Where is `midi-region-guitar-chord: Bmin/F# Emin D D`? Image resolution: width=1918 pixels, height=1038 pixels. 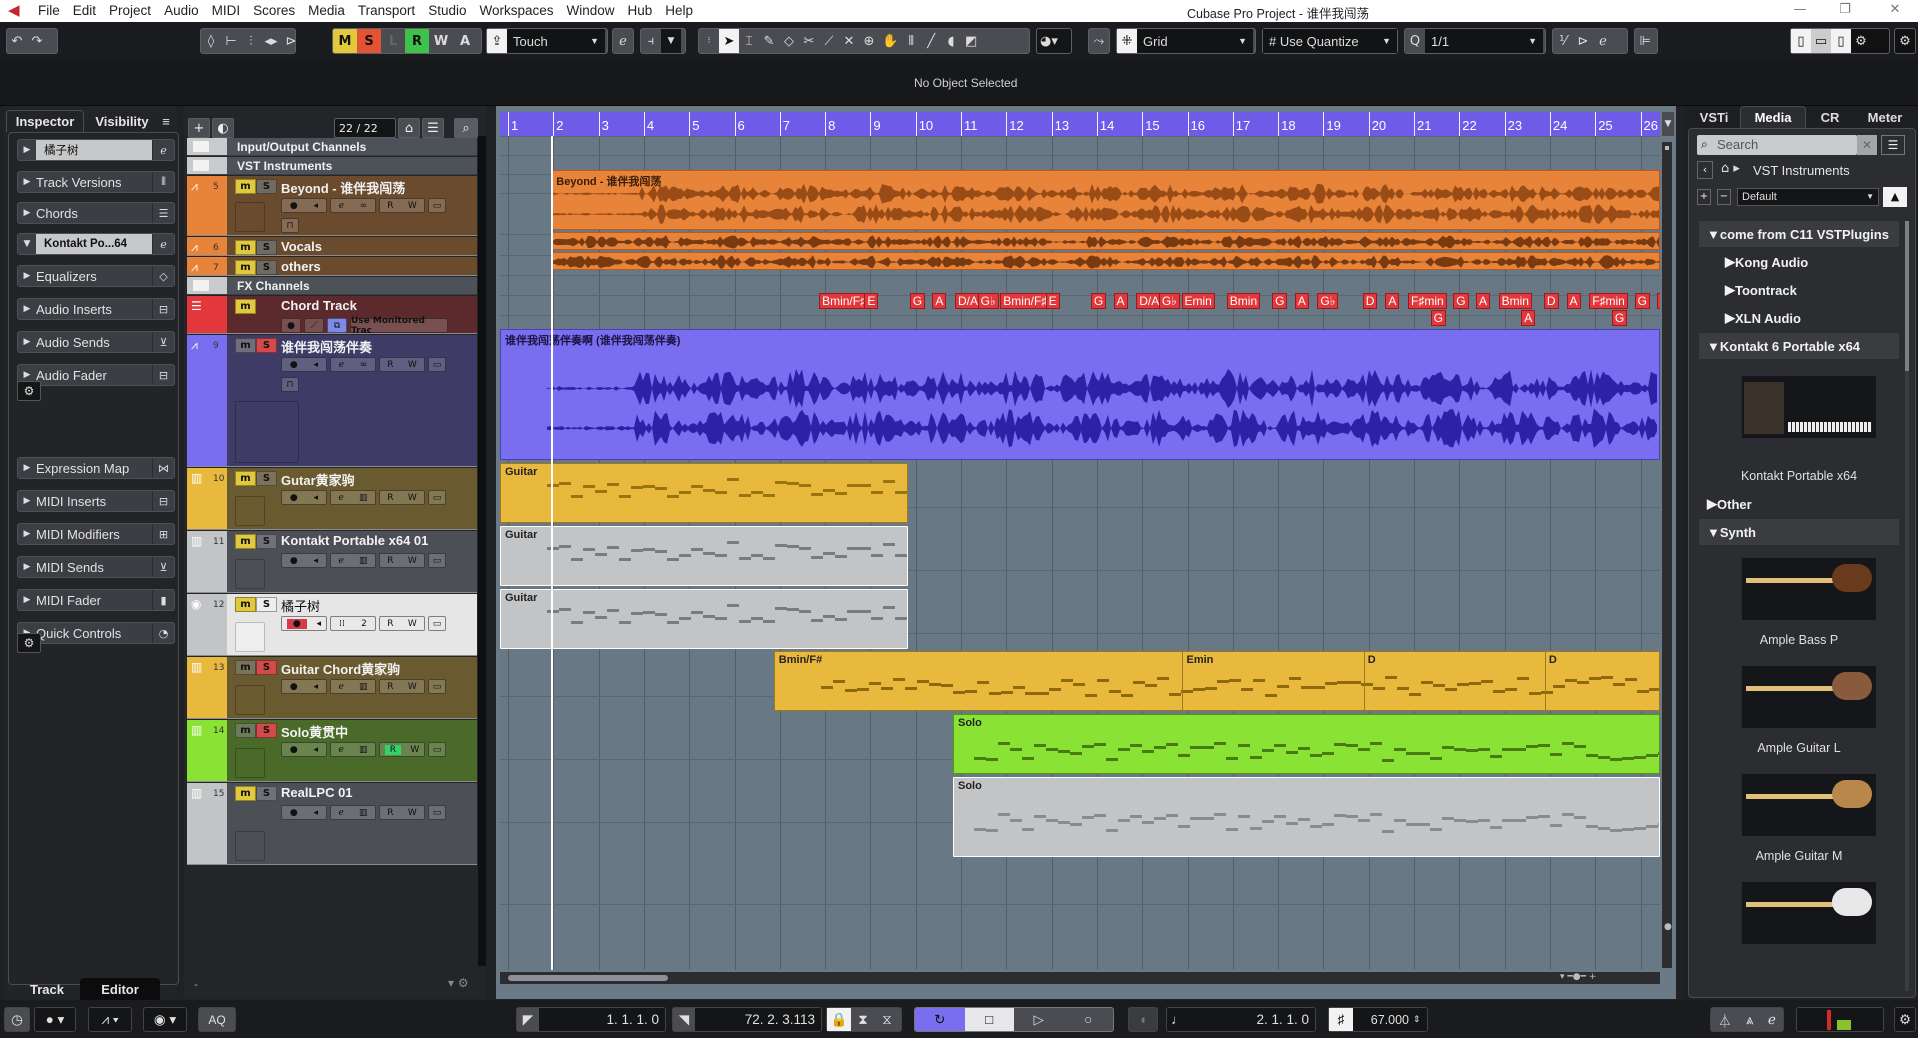 midi-region-guitar-chord: Bmin/F# Emin D D is located at coordinates (1216, 681).